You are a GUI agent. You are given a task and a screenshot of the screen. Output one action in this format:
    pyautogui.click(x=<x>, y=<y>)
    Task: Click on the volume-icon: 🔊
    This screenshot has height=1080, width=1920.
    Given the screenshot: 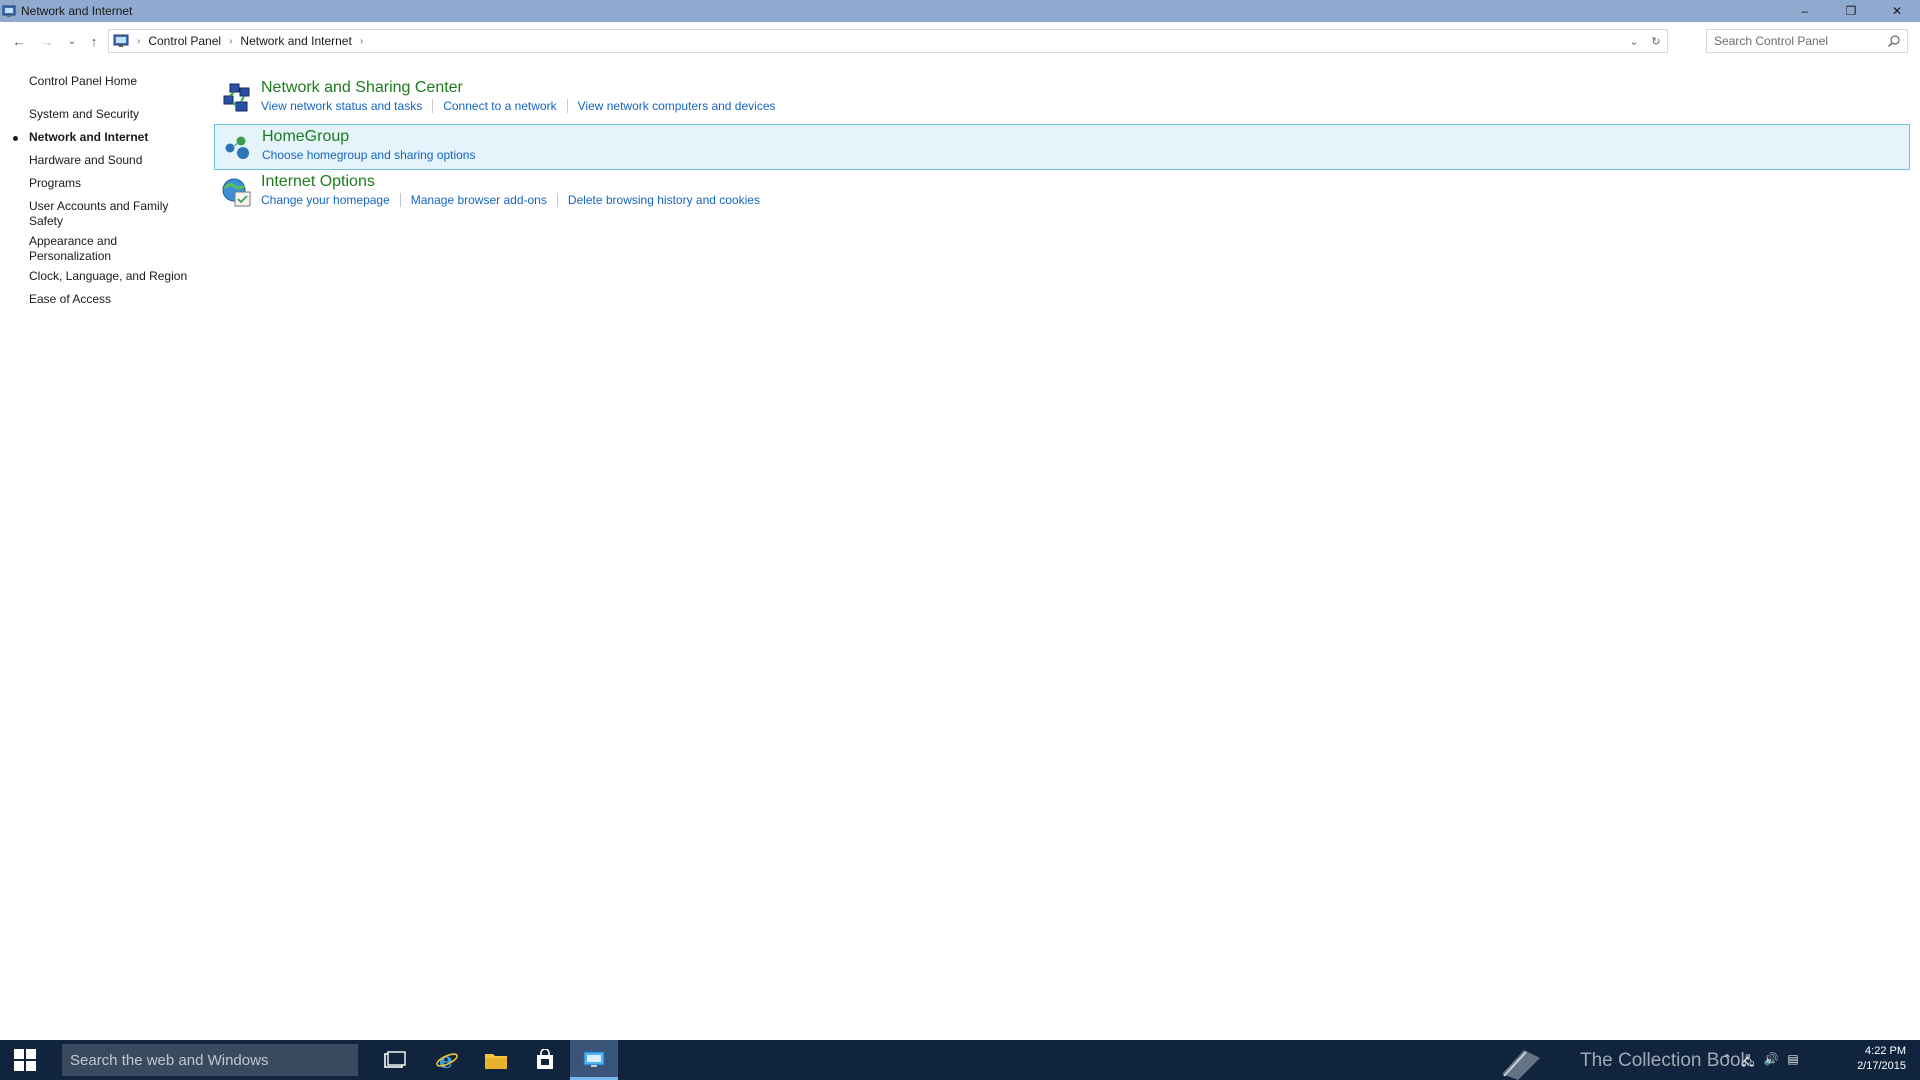 What is the action you would take?
    pyautogui.click(x=1770, y=1062)
    